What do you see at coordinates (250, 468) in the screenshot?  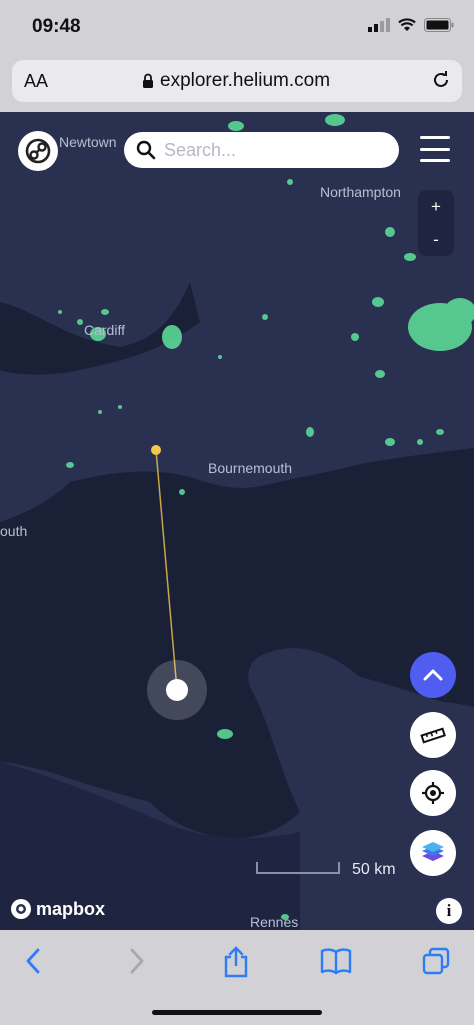 I see `map-label-bournemouth: Bournemouth` at bounding box center [250, 468].